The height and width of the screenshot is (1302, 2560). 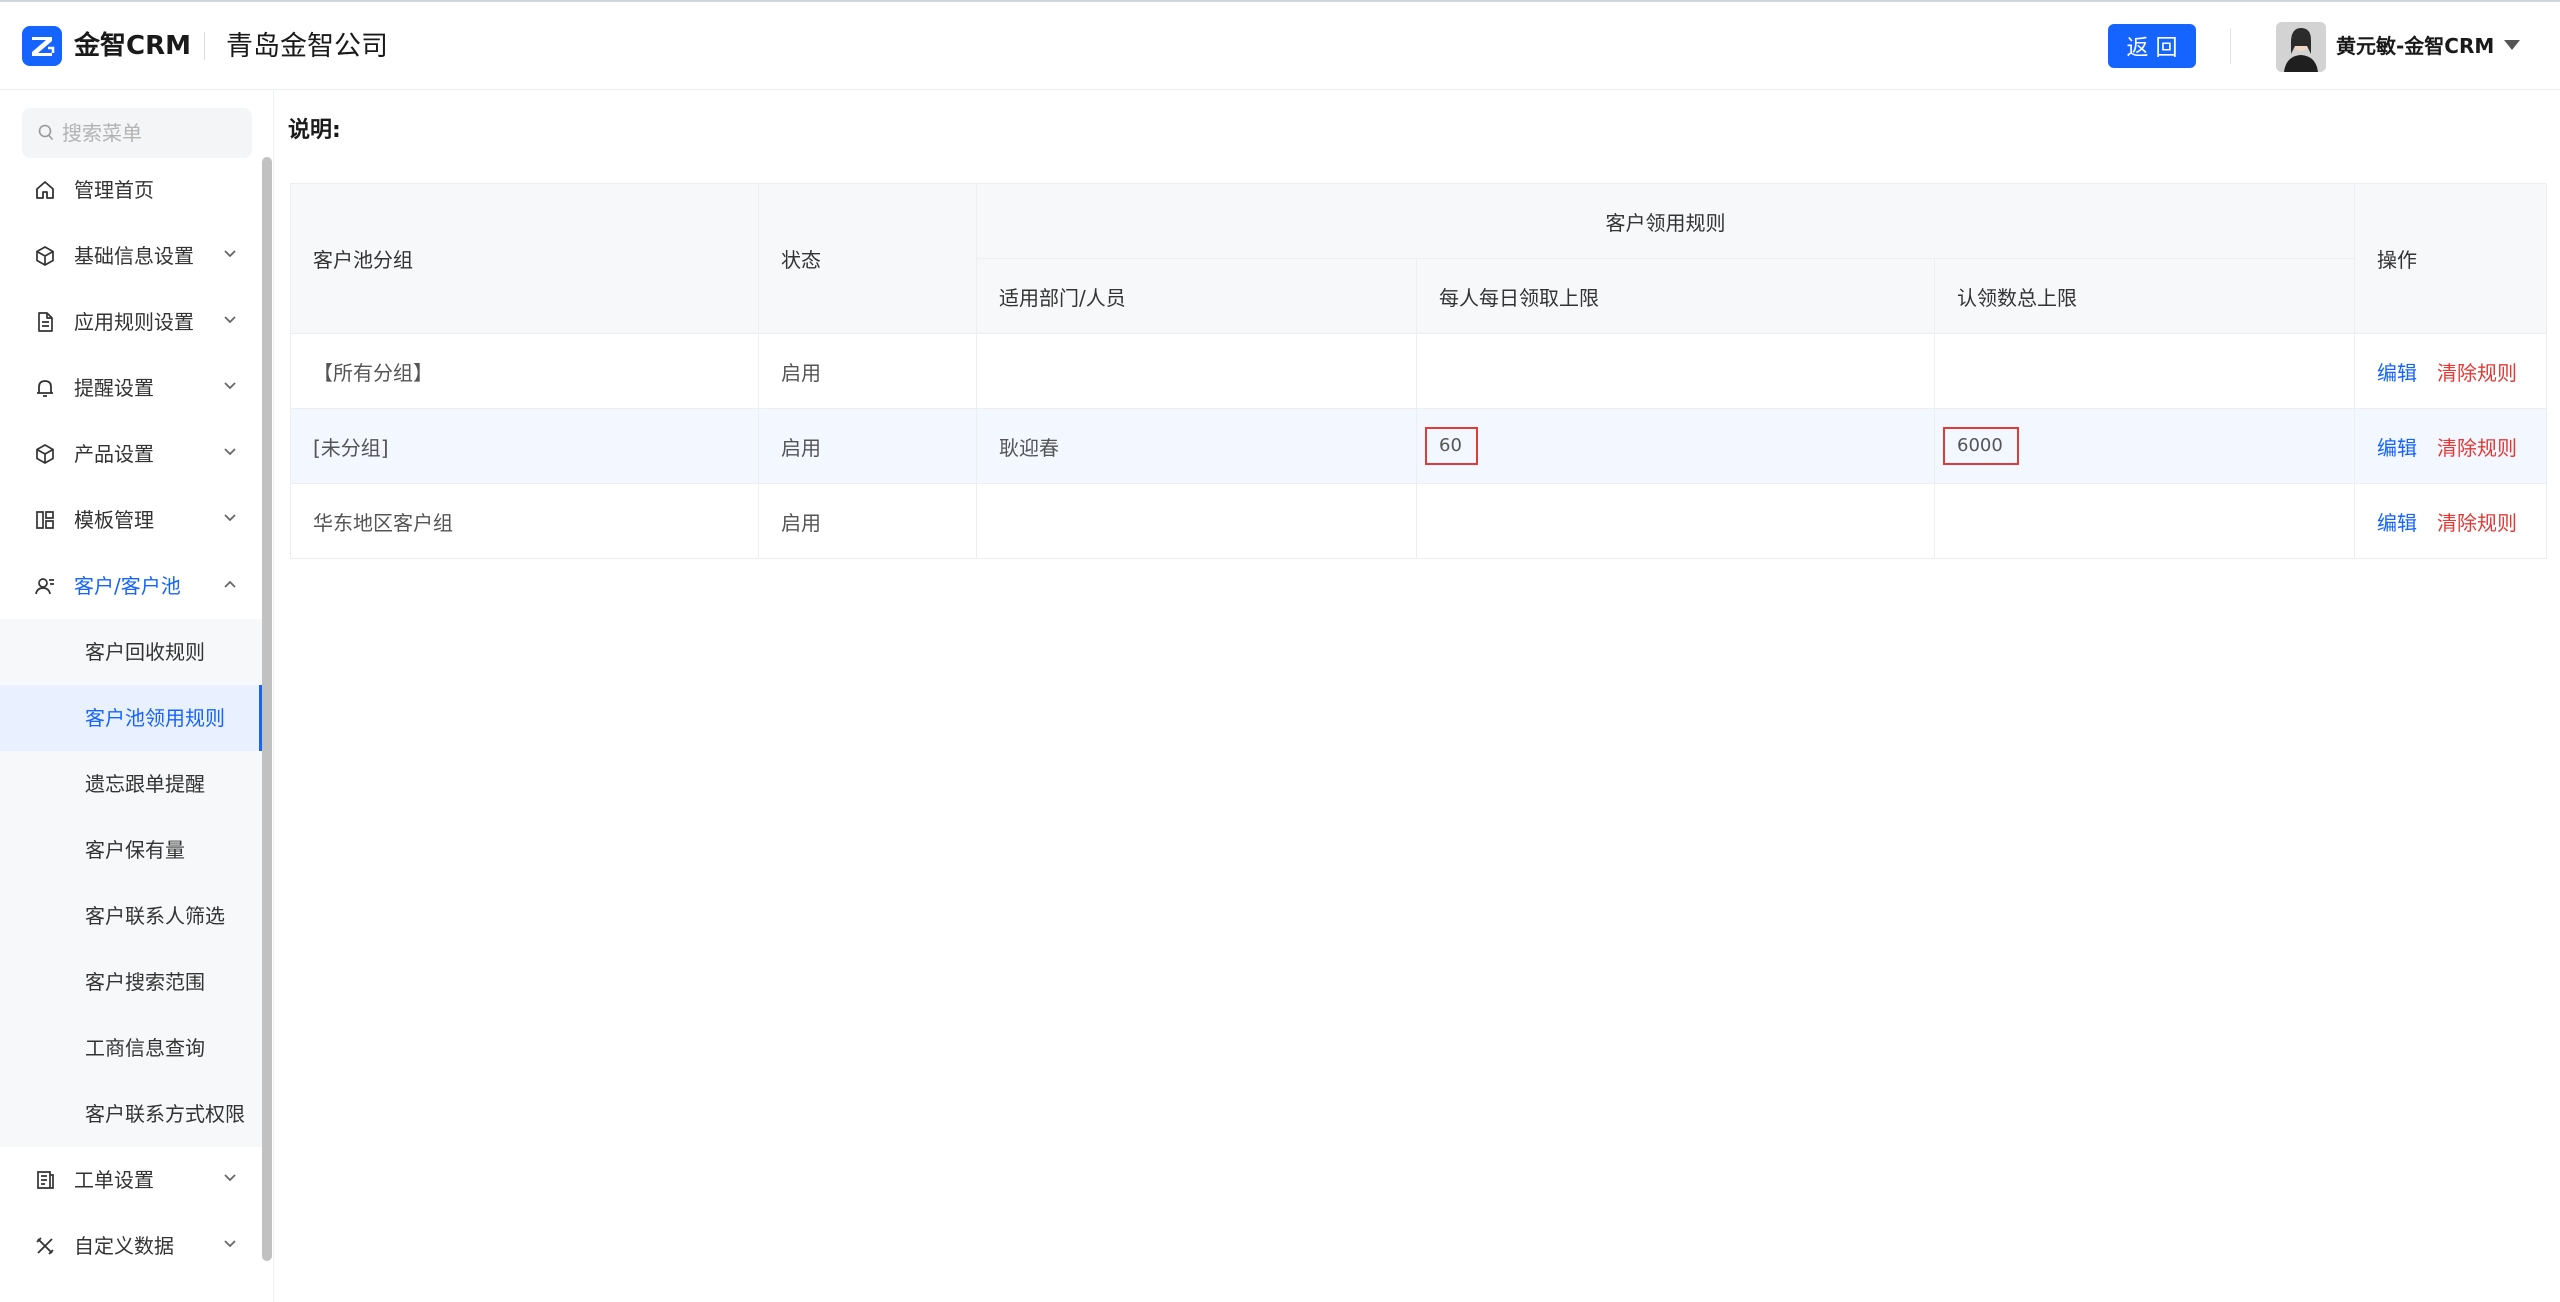 I want to click on cell-dept: 耿迎春, so click(x=1196, y=446).